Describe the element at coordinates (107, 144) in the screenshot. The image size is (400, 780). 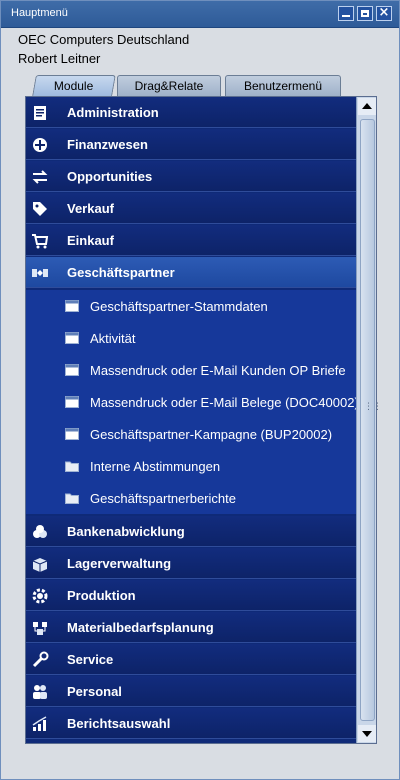
I see `menu-item-label: Finanzwesen` at that location.